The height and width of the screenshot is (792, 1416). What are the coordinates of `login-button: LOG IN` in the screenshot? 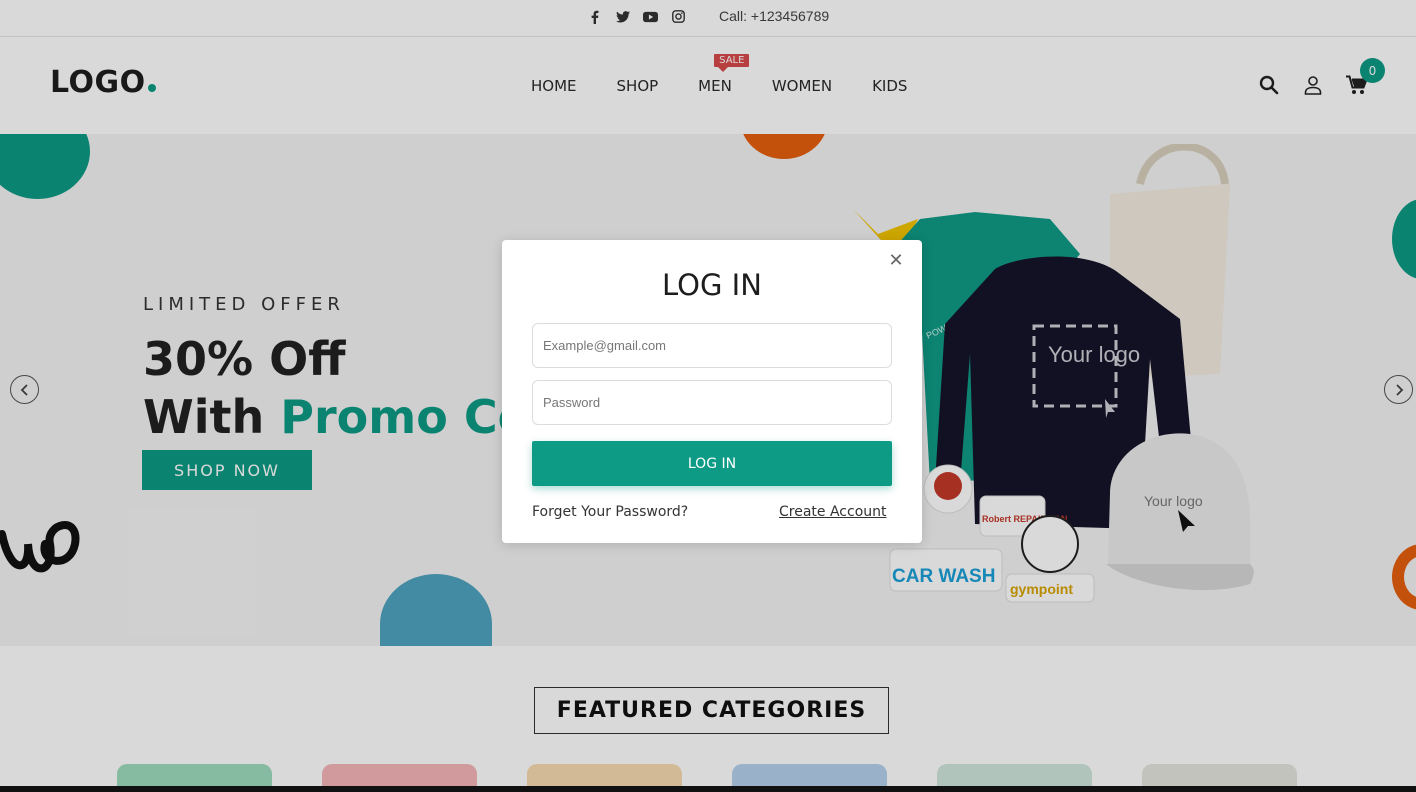 It's located at (712, 463).